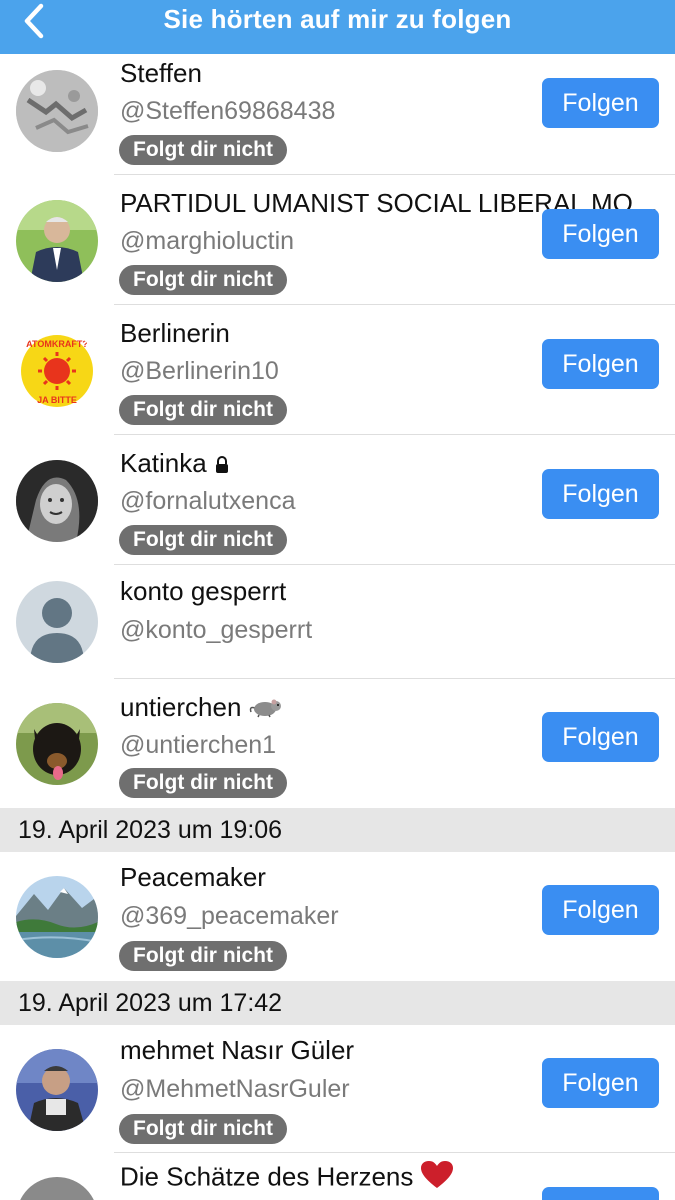  I want to click on list-item: Die Schätze des Herzens Folgen, so click(337, 1176).